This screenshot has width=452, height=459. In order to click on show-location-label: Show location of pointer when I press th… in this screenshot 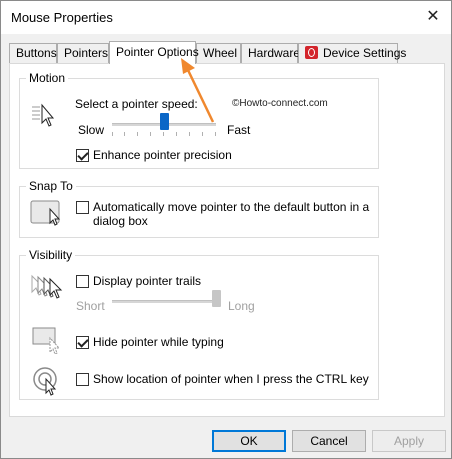, I will do `click(231, 379)`.